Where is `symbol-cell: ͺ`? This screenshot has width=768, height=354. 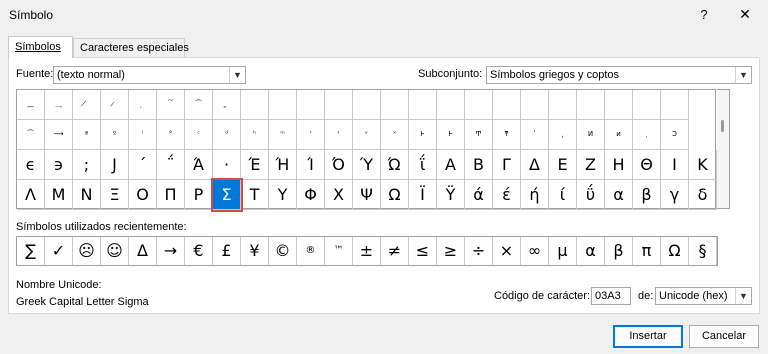
symbol-cell: ͺ is located at coordinates (647, 135).